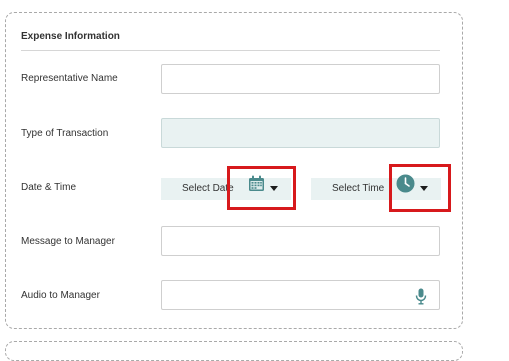  I want to click on section-divider, so click(230, 50).